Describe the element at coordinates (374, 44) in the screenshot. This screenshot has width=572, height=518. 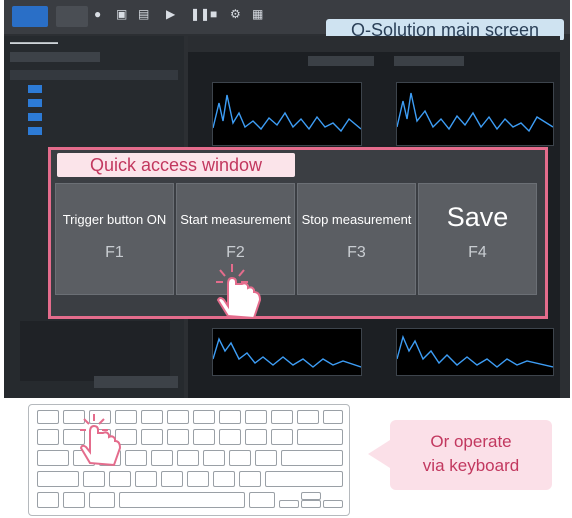
I see `graph-tab-bar` at that location.